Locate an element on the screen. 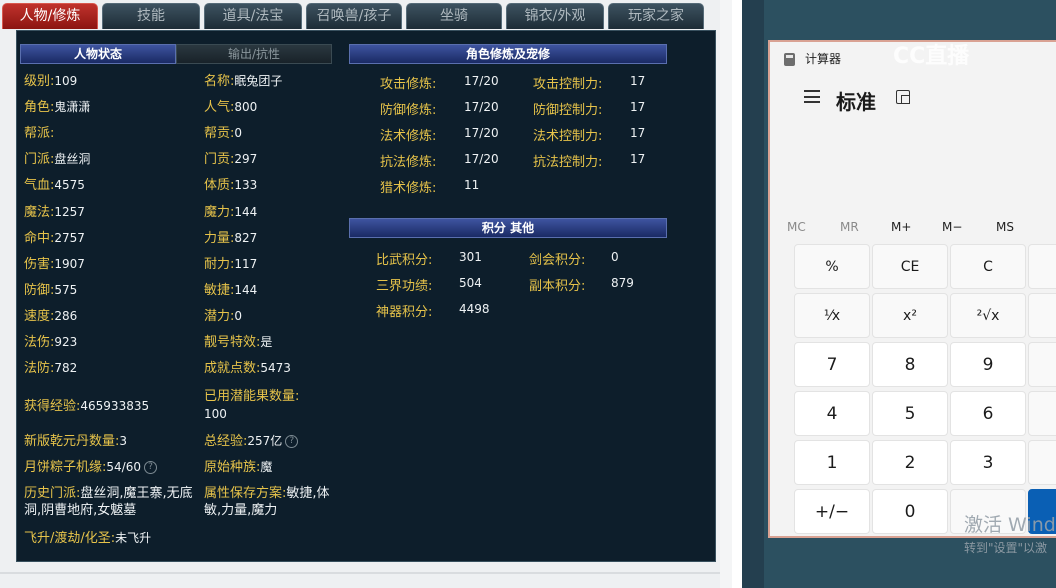 The width and height of the screenshot is (1056, 588). cultivation-label: 攻击控制力: is located at coordinates (568, 84).